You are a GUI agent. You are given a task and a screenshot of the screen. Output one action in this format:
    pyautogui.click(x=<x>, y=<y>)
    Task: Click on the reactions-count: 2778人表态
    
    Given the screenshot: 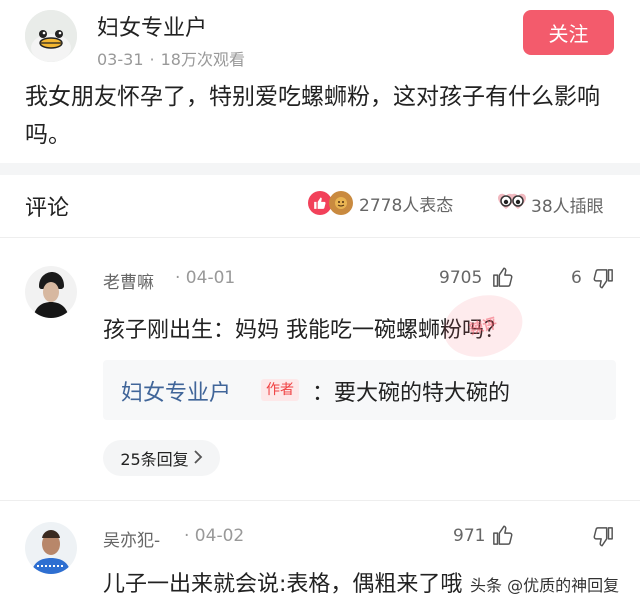 What is the action you would take?
    pyautogui.click(x=406, y=205)
    